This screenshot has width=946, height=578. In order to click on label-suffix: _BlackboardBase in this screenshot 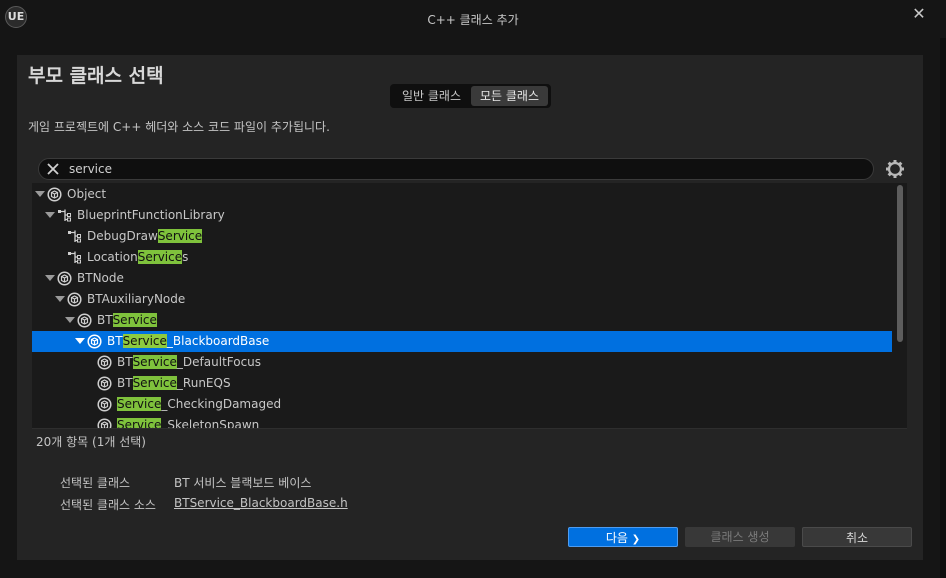, I will do `click(218, 341)`.